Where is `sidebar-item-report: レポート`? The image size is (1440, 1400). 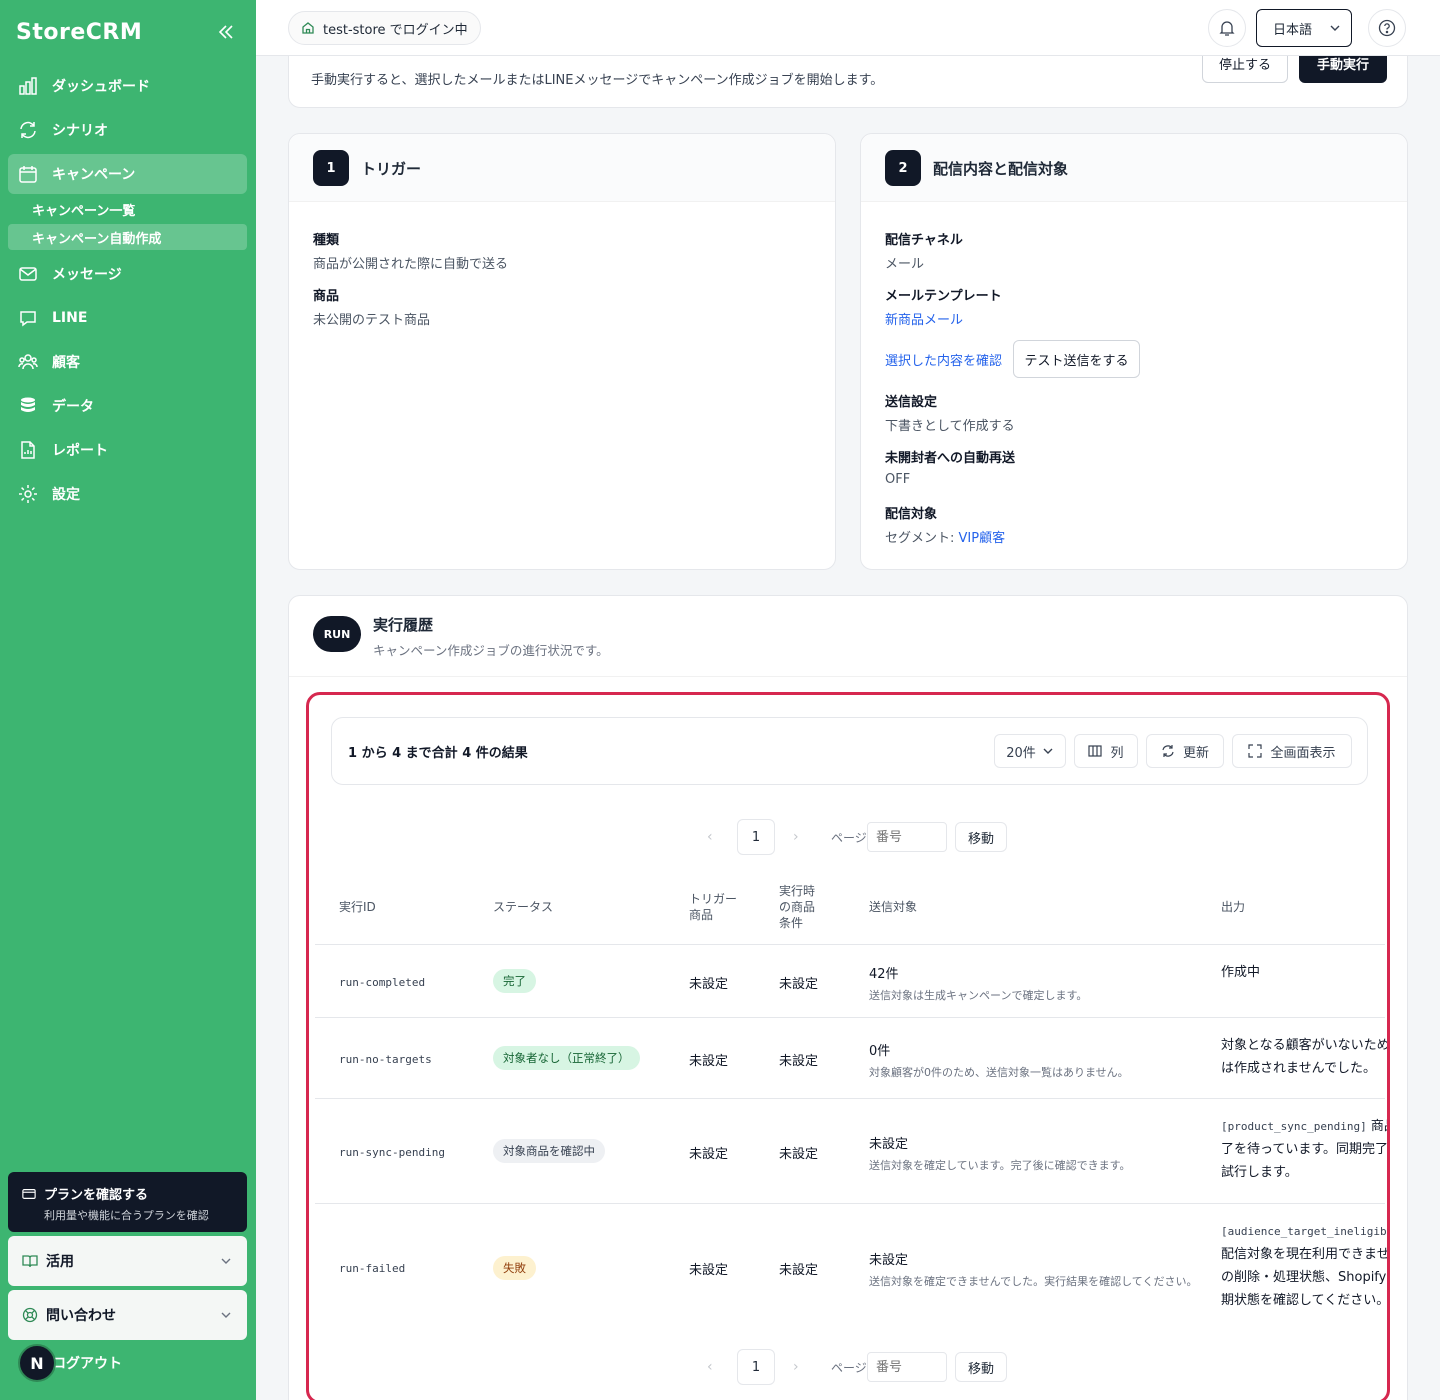 sidebar-item-report: レポート is located at coordinates (127, 450).